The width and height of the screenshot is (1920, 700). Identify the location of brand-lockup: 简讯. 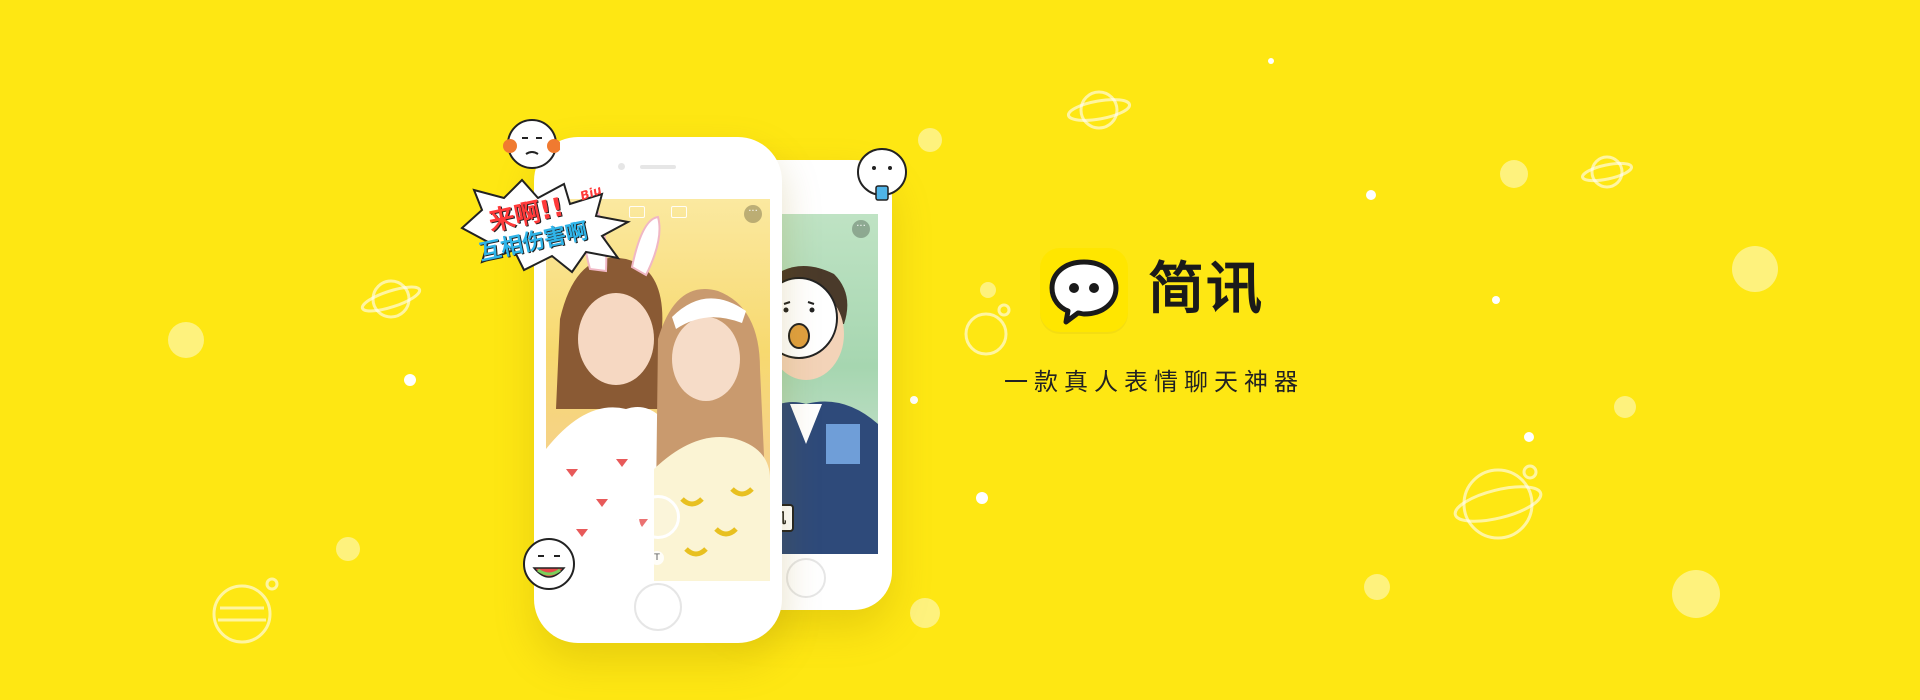
(1152, 290).